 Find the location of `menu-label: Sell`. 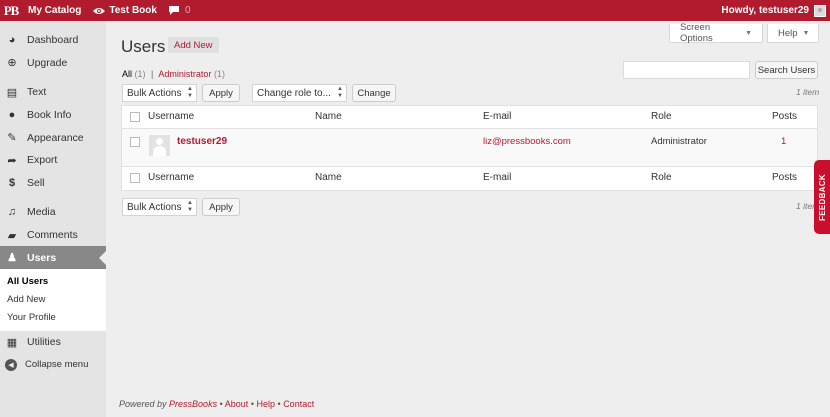

menu-label: Sell is located at coordinates (36, 182).